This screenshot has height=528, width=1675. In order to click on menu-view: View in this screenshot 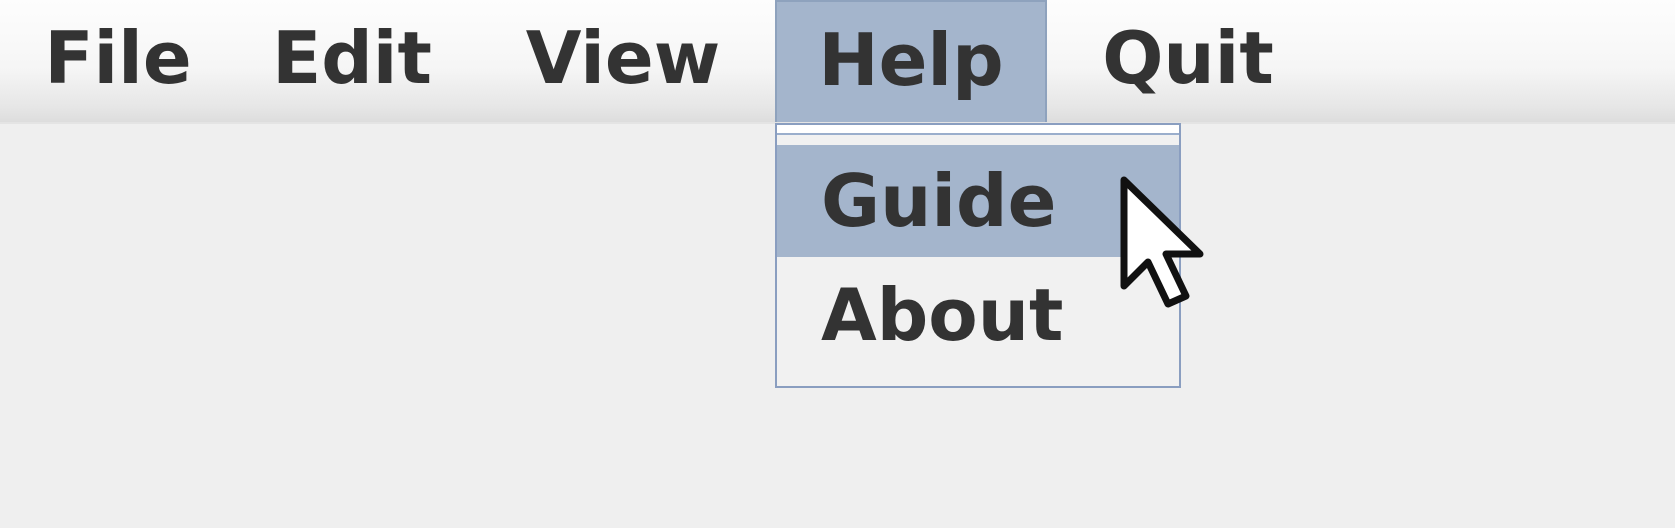, I will do `click(623, 61)`.